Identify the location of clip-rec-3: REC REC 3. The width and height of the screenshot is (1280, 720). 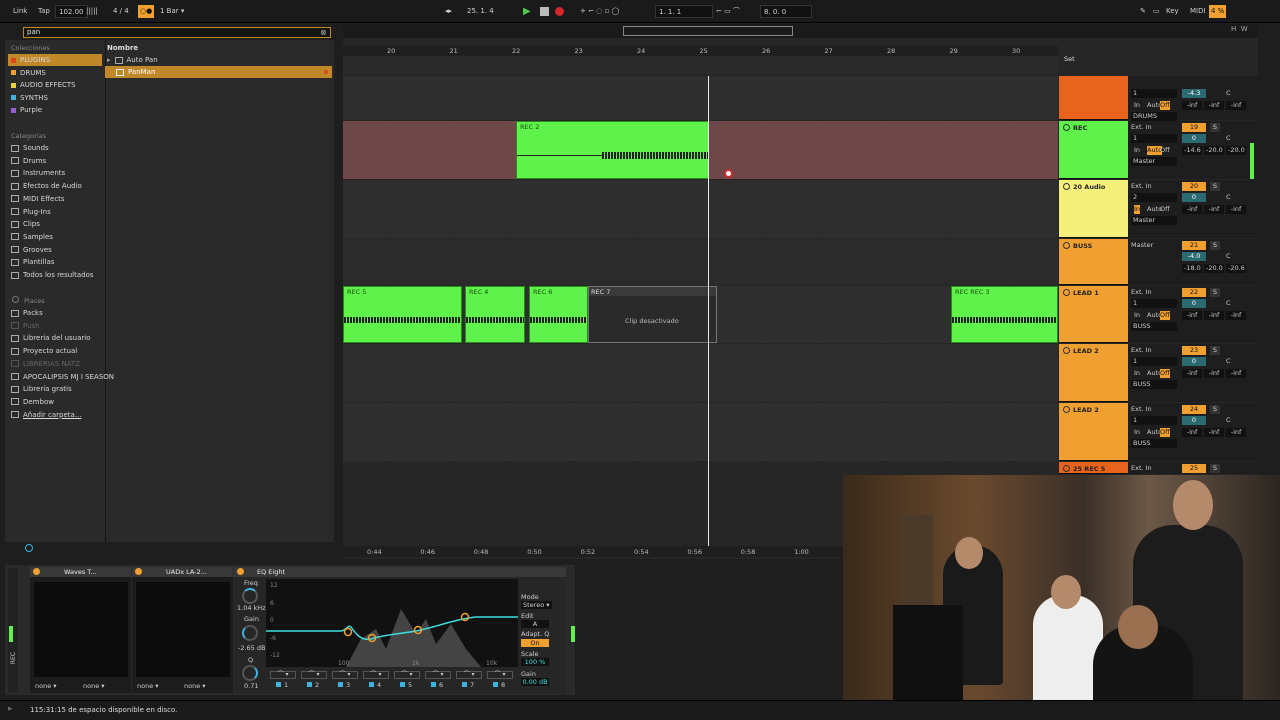
(1004, 314).